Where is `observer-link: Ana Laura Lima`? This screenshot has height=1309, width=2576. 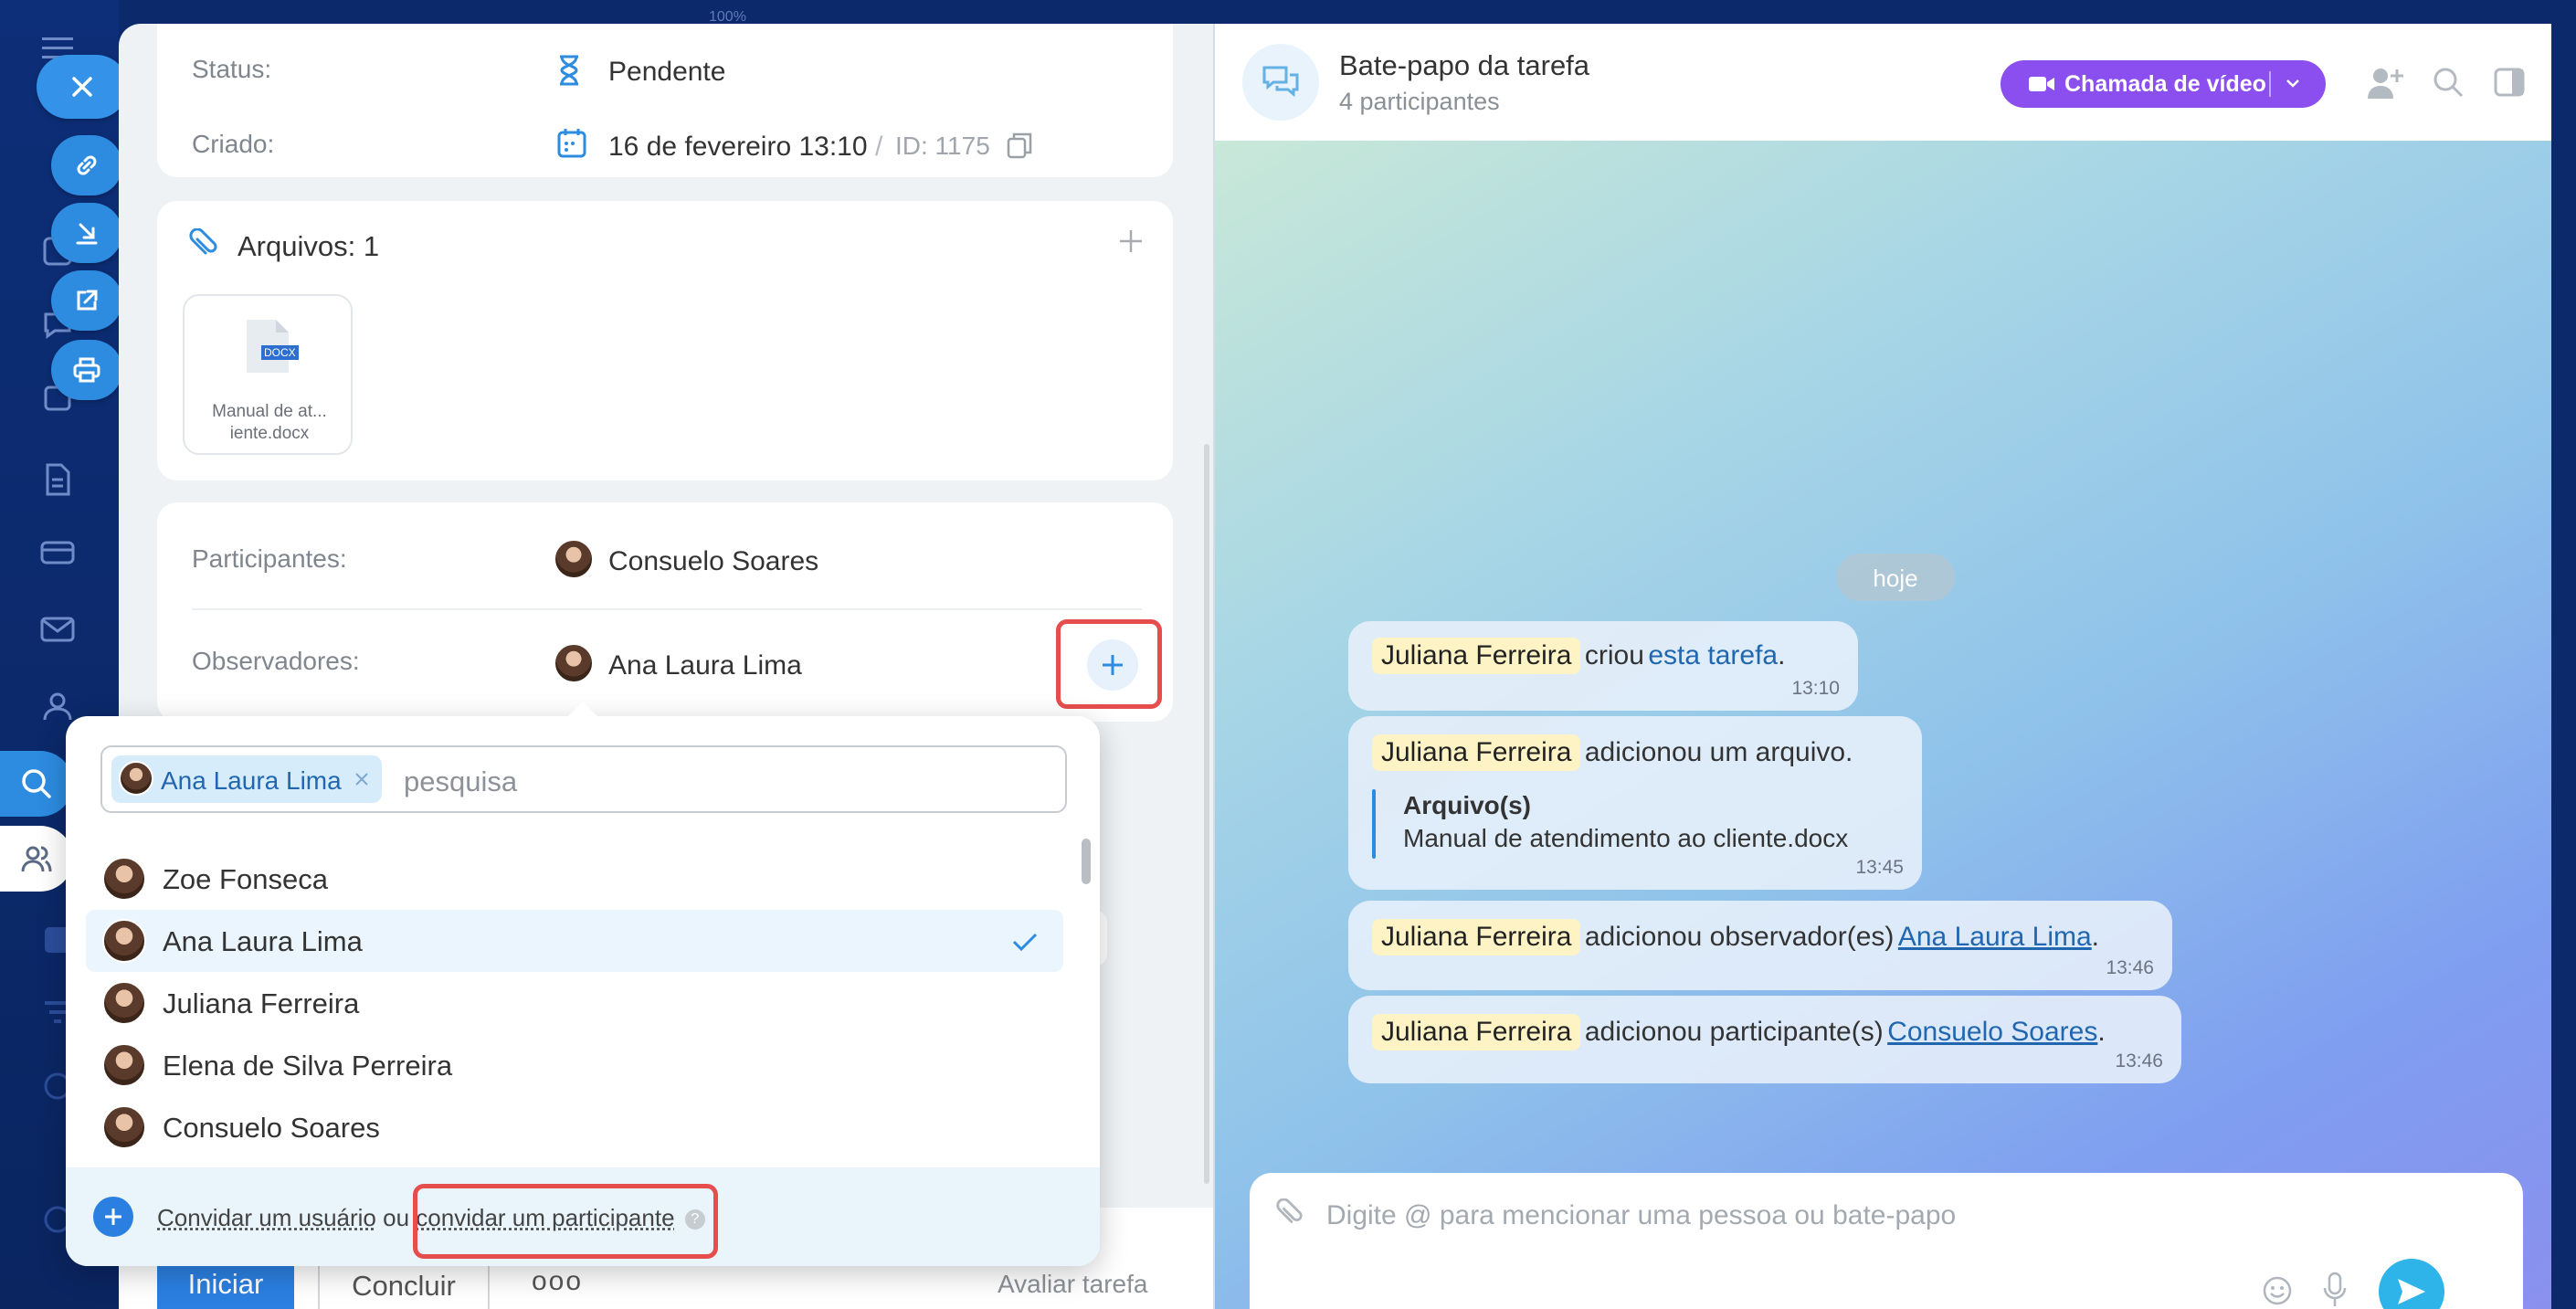 observer-link: Ana Laura Lima is located at coordinates (1995, 937).